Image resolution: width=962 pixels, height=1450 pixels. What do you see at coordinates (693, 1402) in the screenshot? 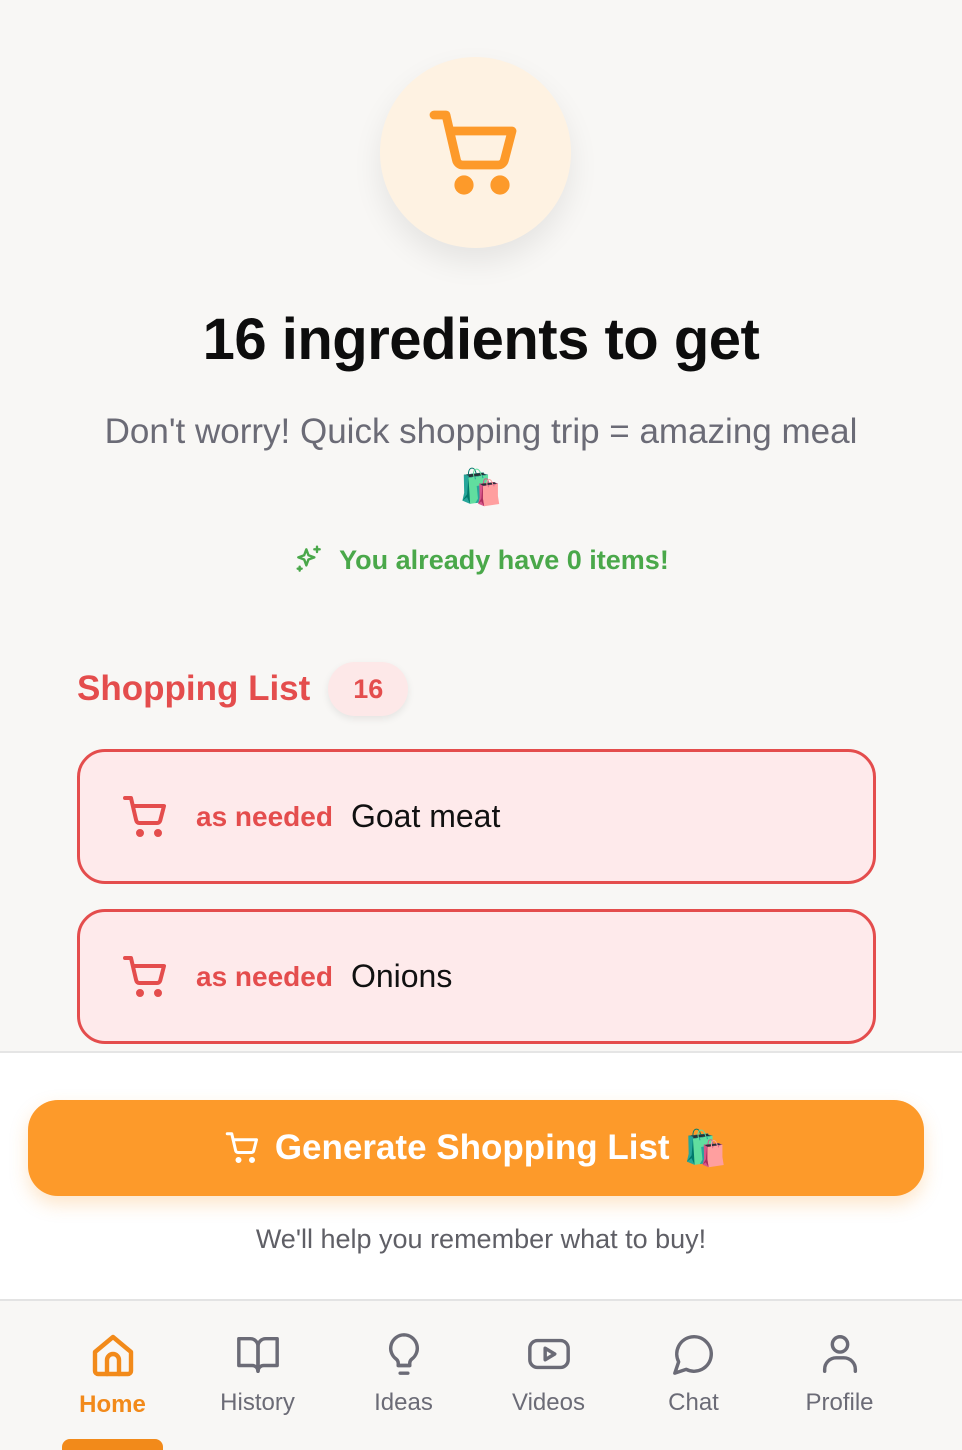
I see `nav-label: Chat` at bounding box center [693, 1402].